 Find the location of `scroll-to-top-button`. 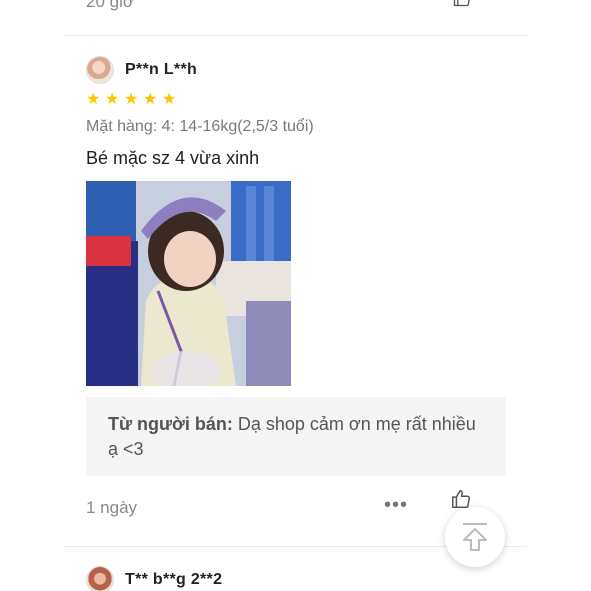

scroll-to-top-button is located at coordinates (475, 537).